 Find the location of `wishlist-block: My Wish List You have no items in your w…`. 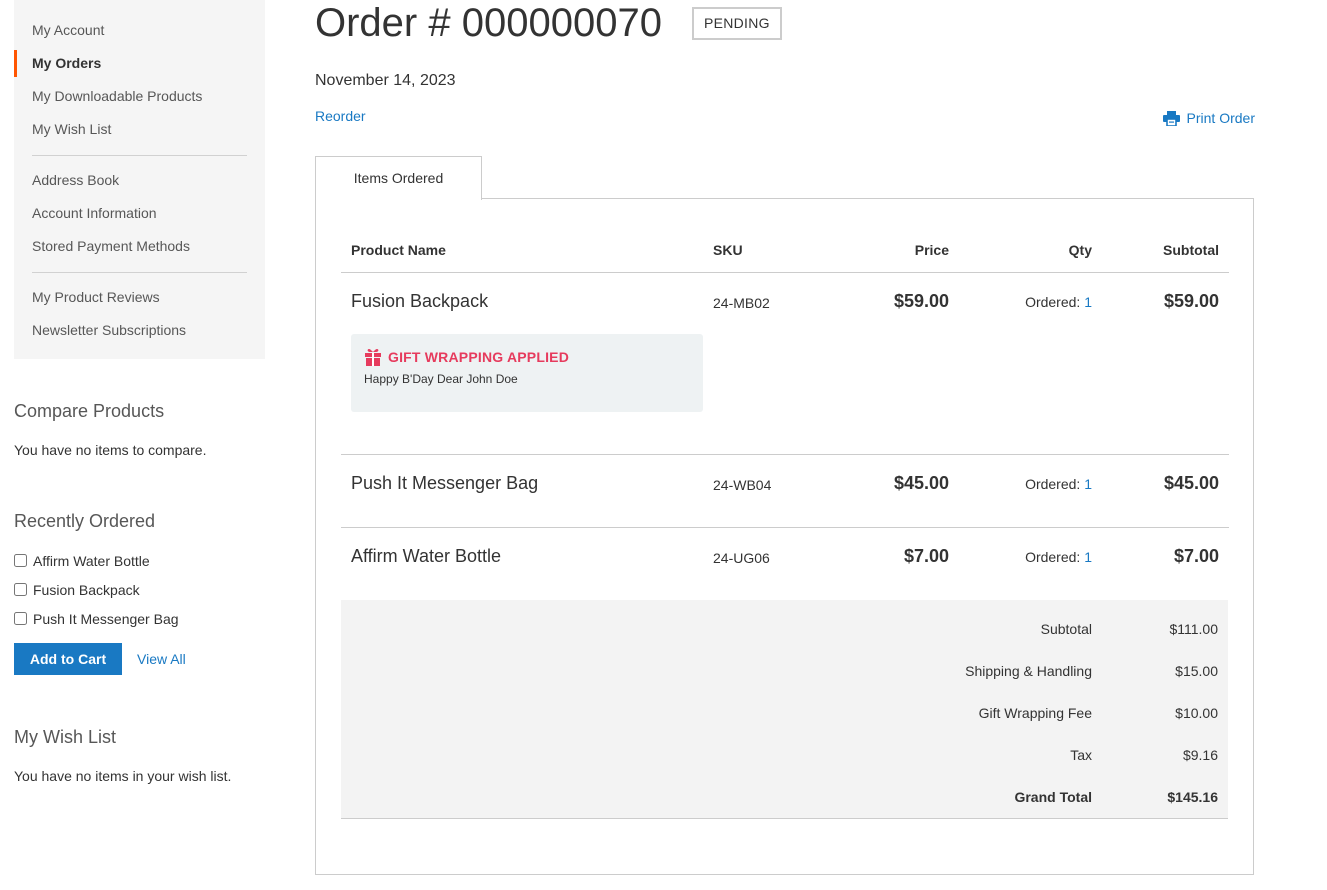

wishlist-block: My Wish List You have no items in your w… is located at coordinates (139, 755).